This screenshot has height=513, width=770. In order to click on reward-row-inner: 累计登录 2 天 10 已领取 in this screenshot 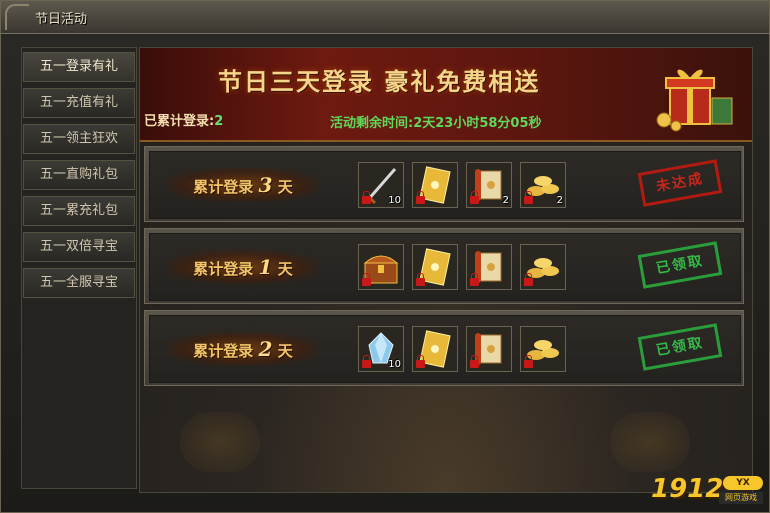, I will do `click(445, 349)`.